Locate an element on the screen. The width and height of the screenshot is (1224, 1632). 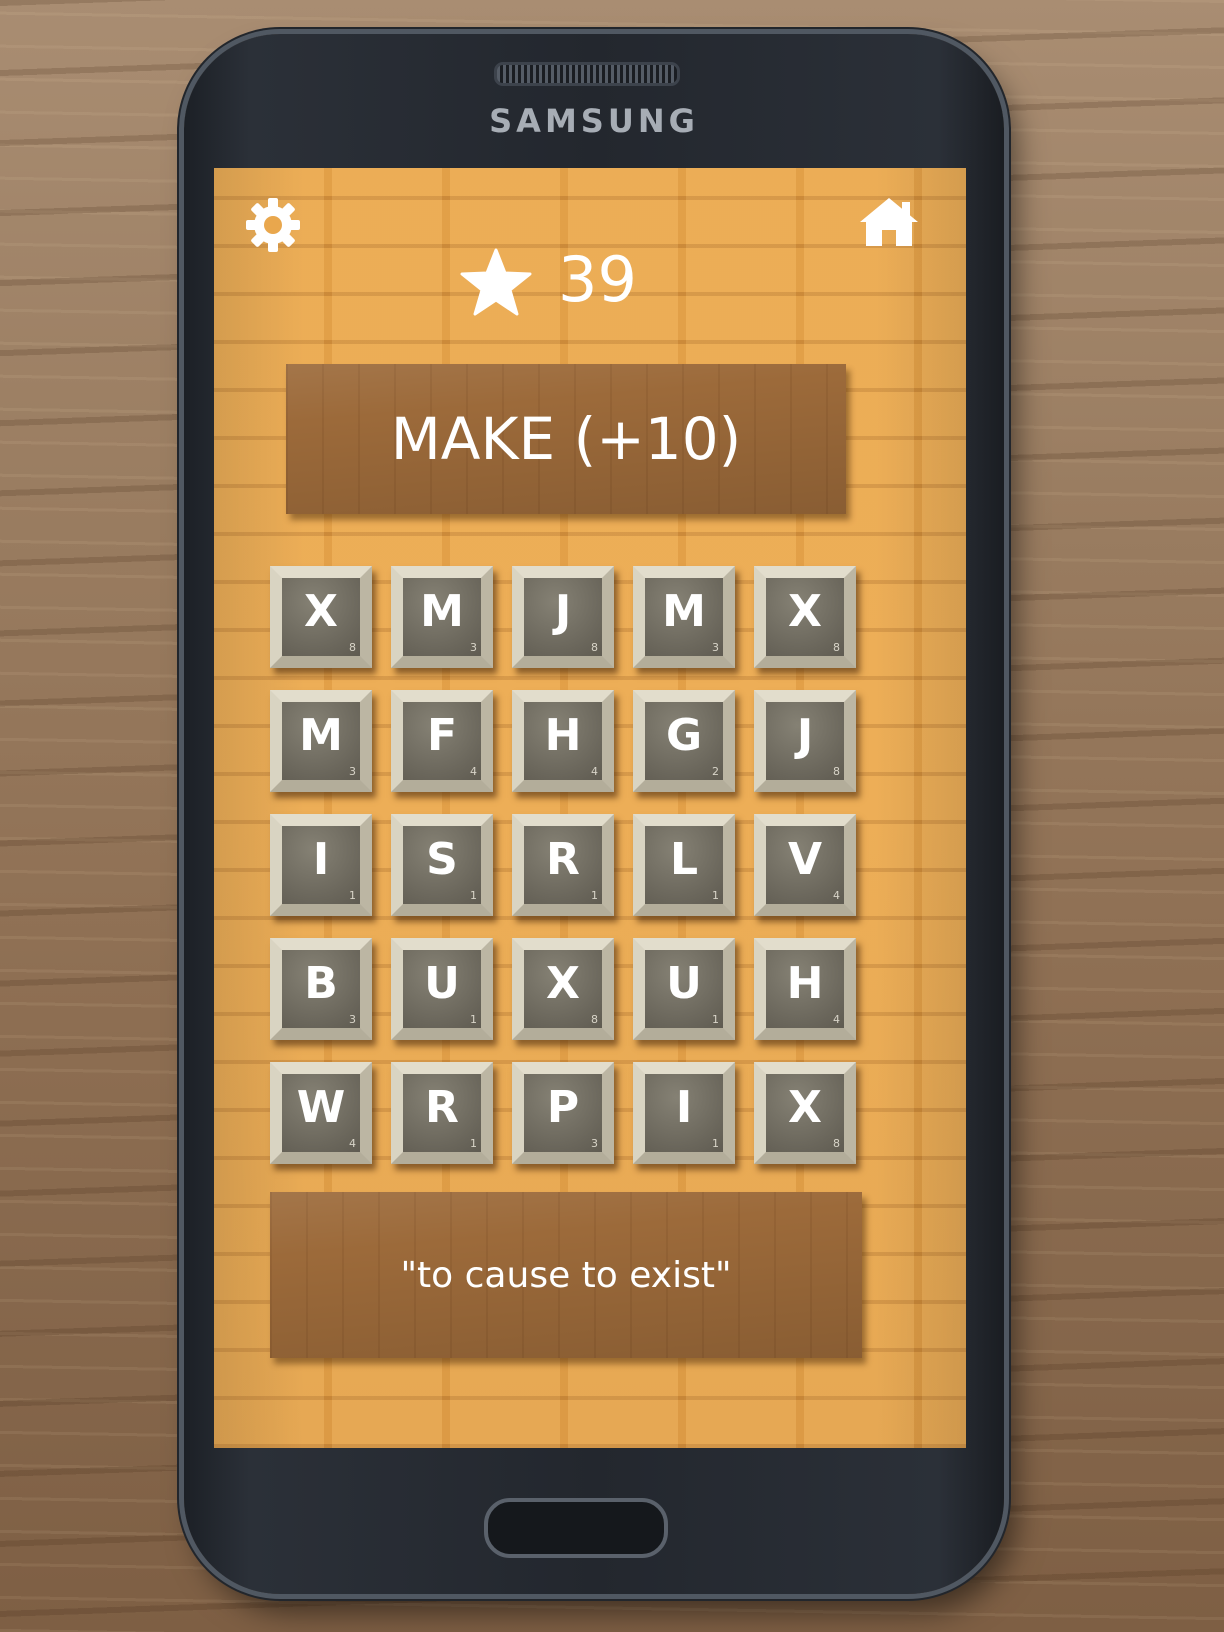
letter-tile: W4 is located at coordinates (321, 1113).